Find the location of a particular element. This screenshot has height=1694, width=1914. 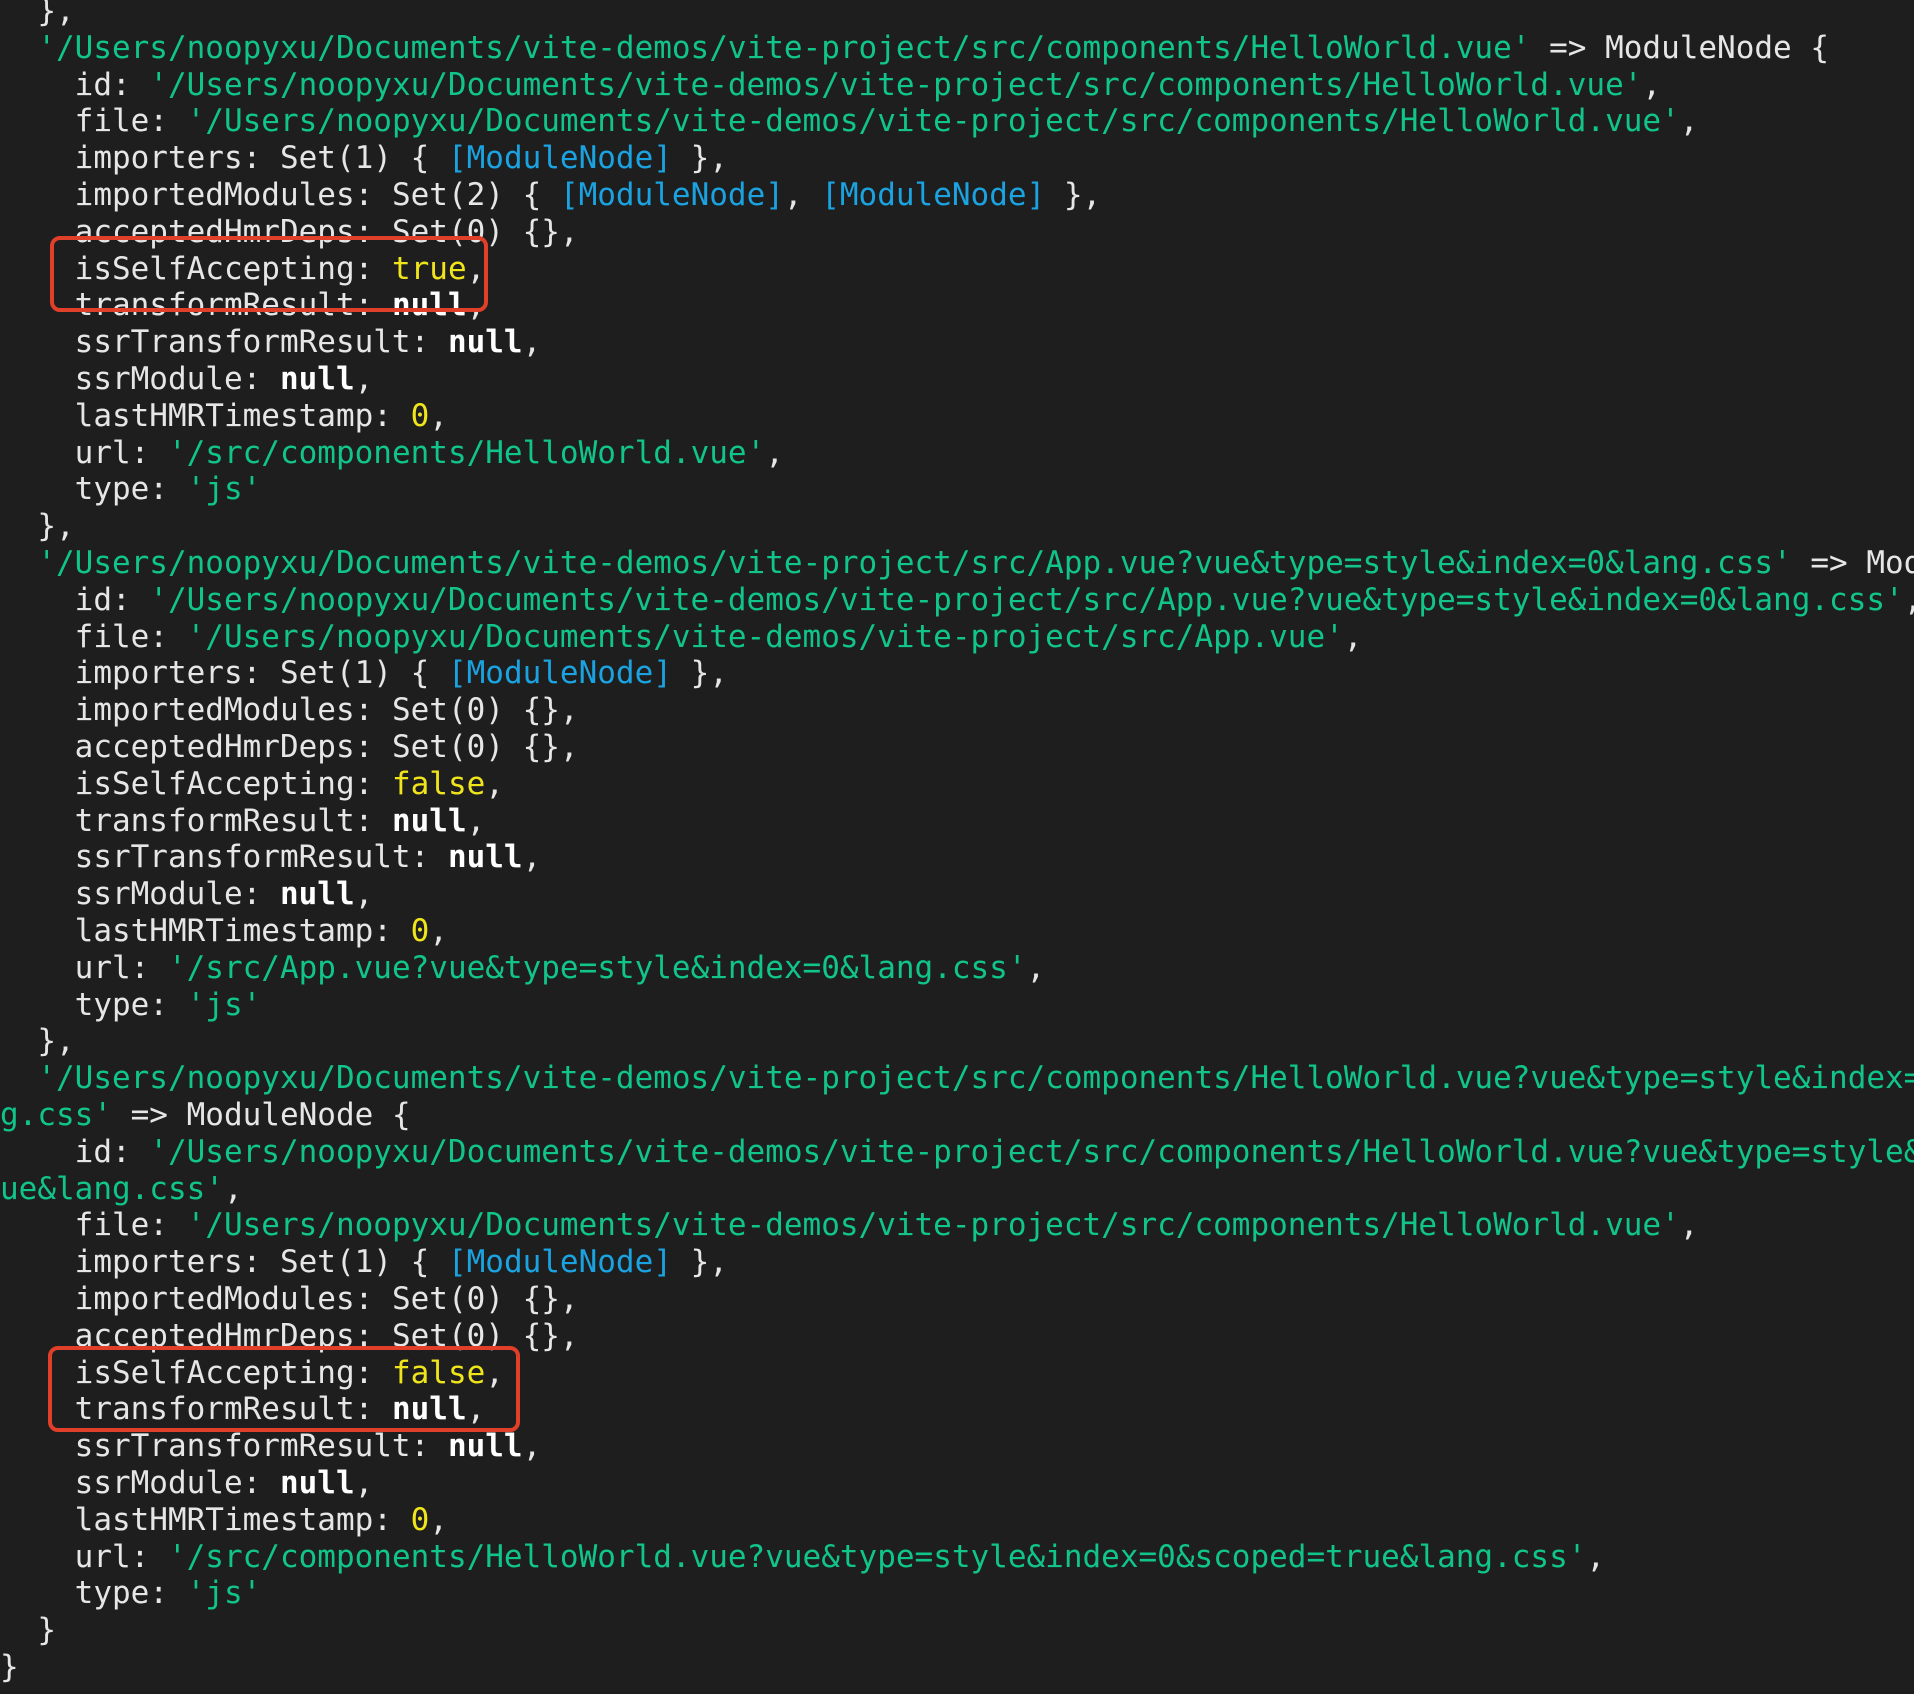

property-key: type is located at coordinates (112, 1004).